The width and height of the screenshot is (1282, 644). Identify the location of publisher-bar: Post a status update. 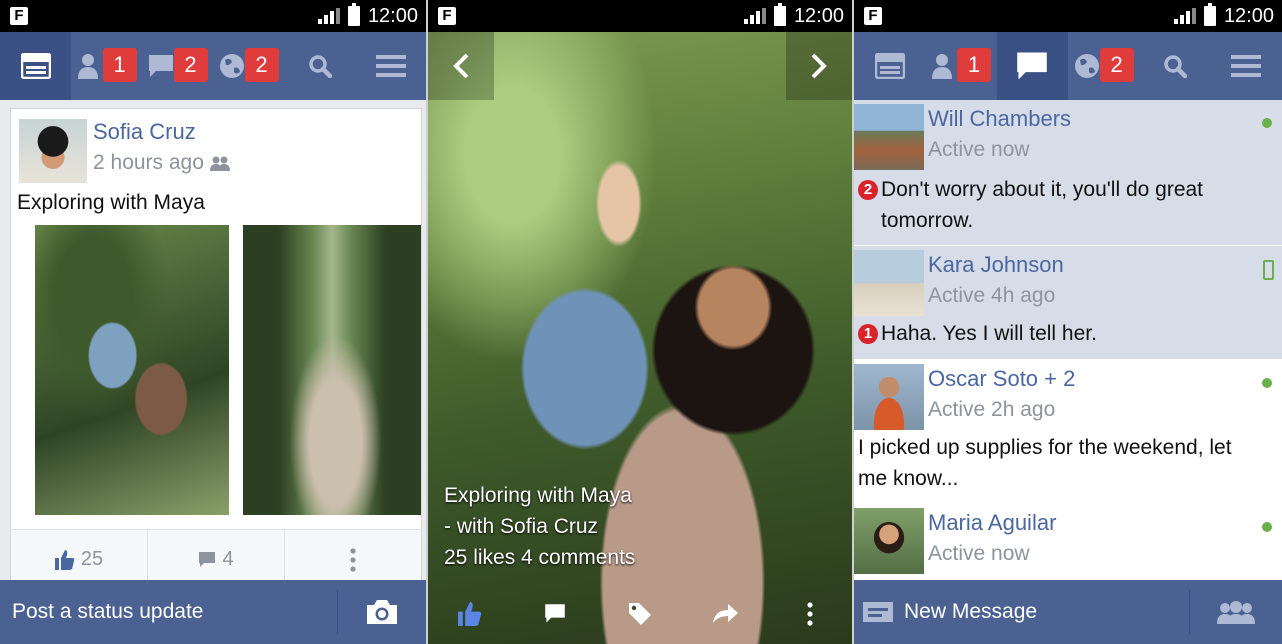
(213, 612).